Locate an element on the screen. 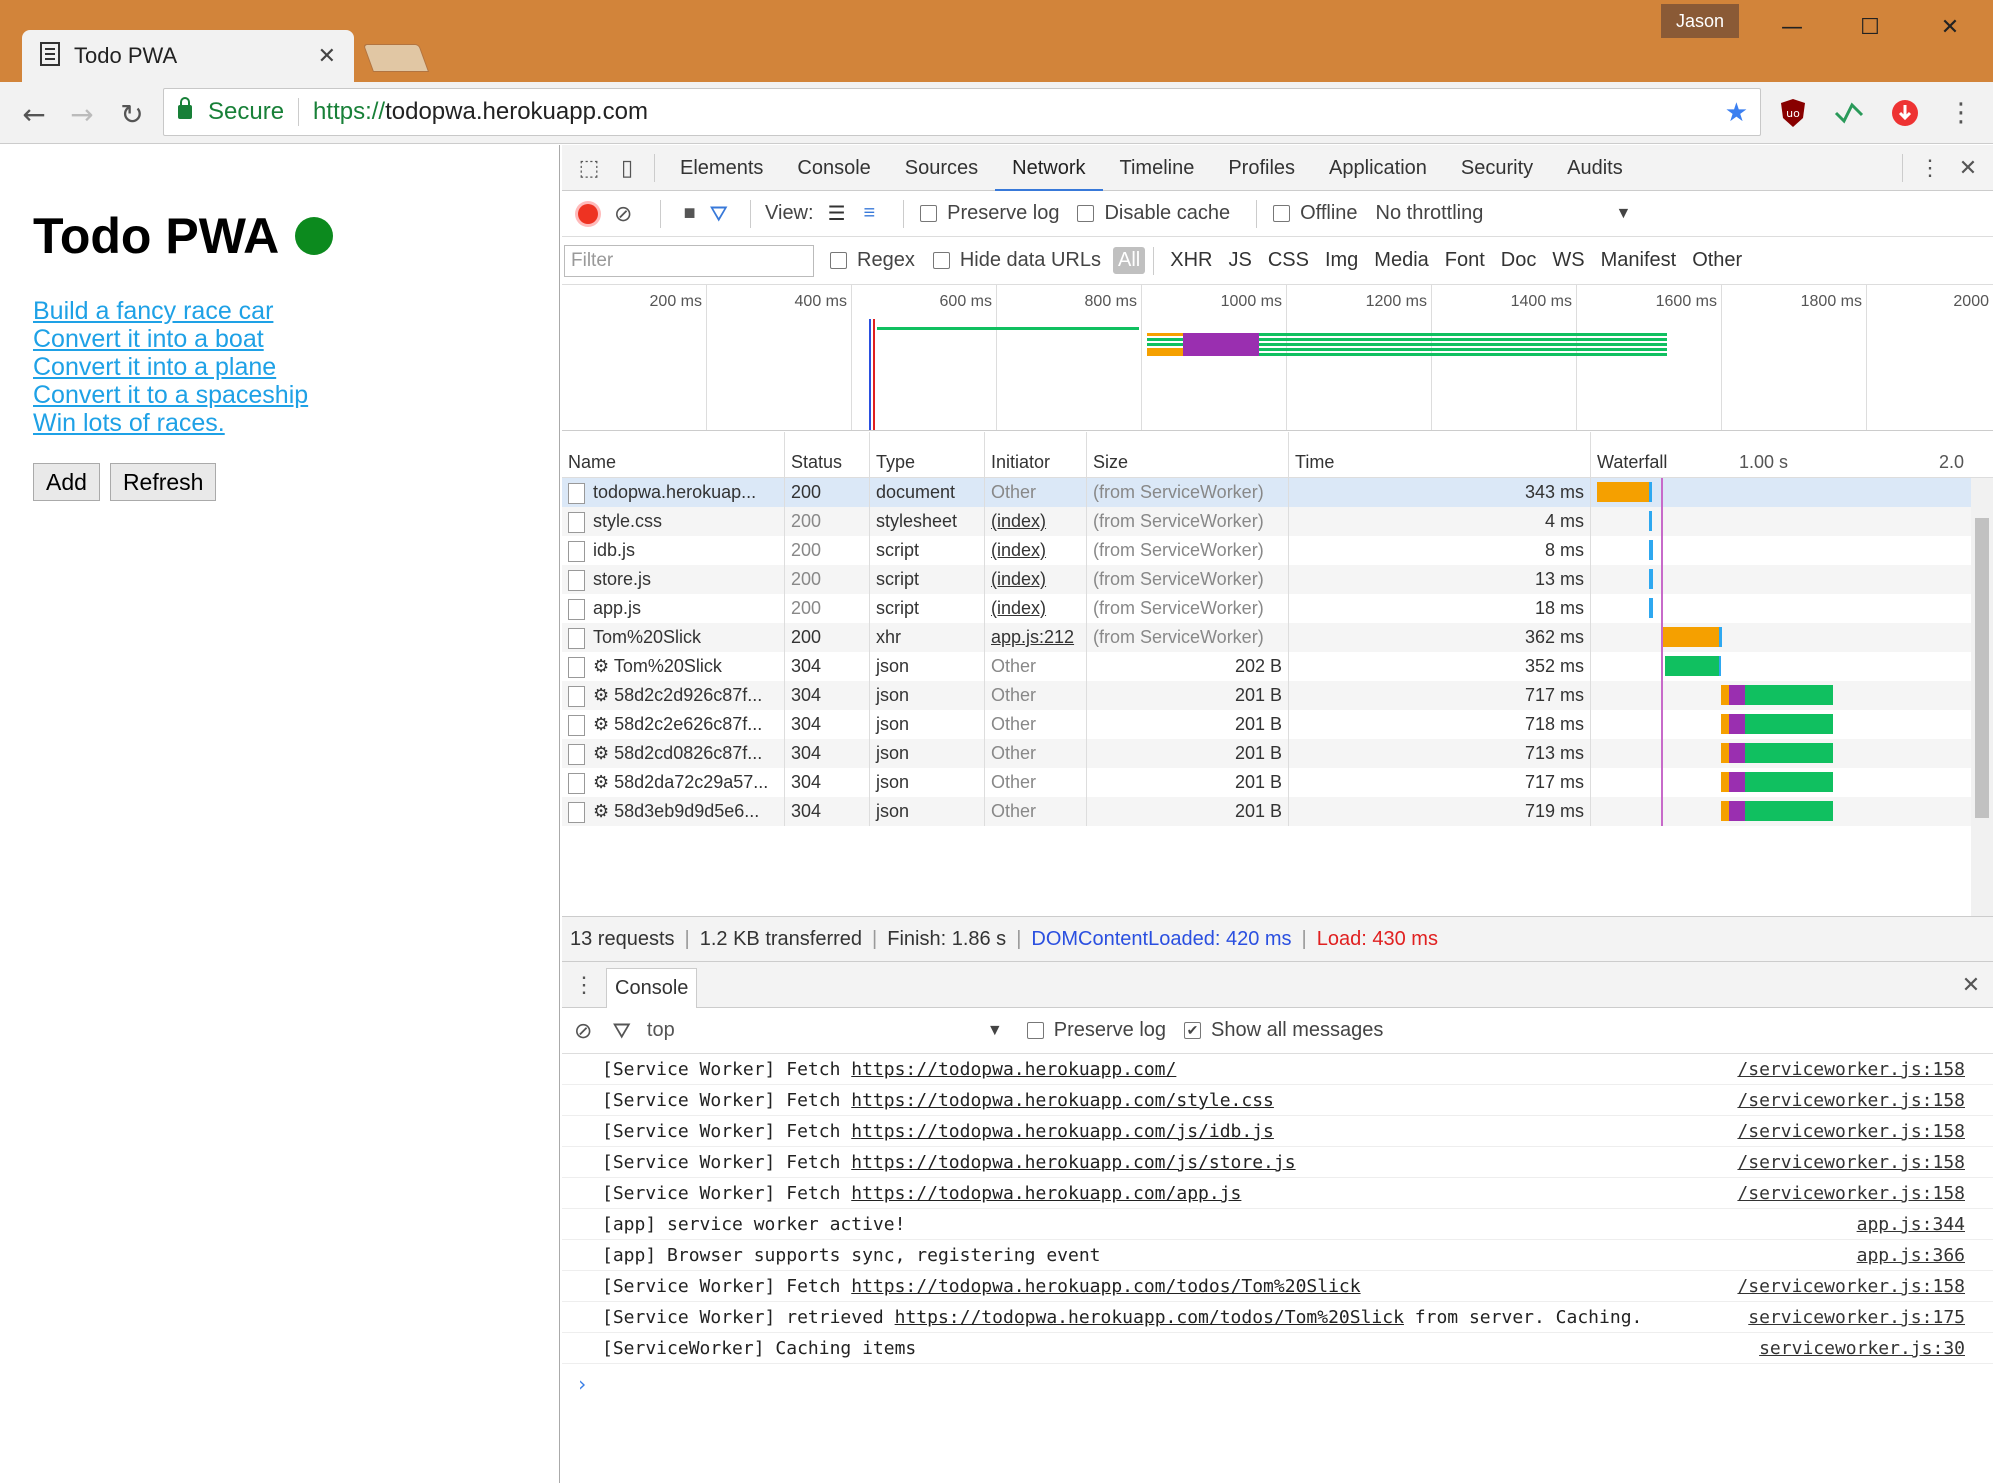 This screenshot has height=1483, width=1993. add-button: Add is located at coordinates (66, 482).